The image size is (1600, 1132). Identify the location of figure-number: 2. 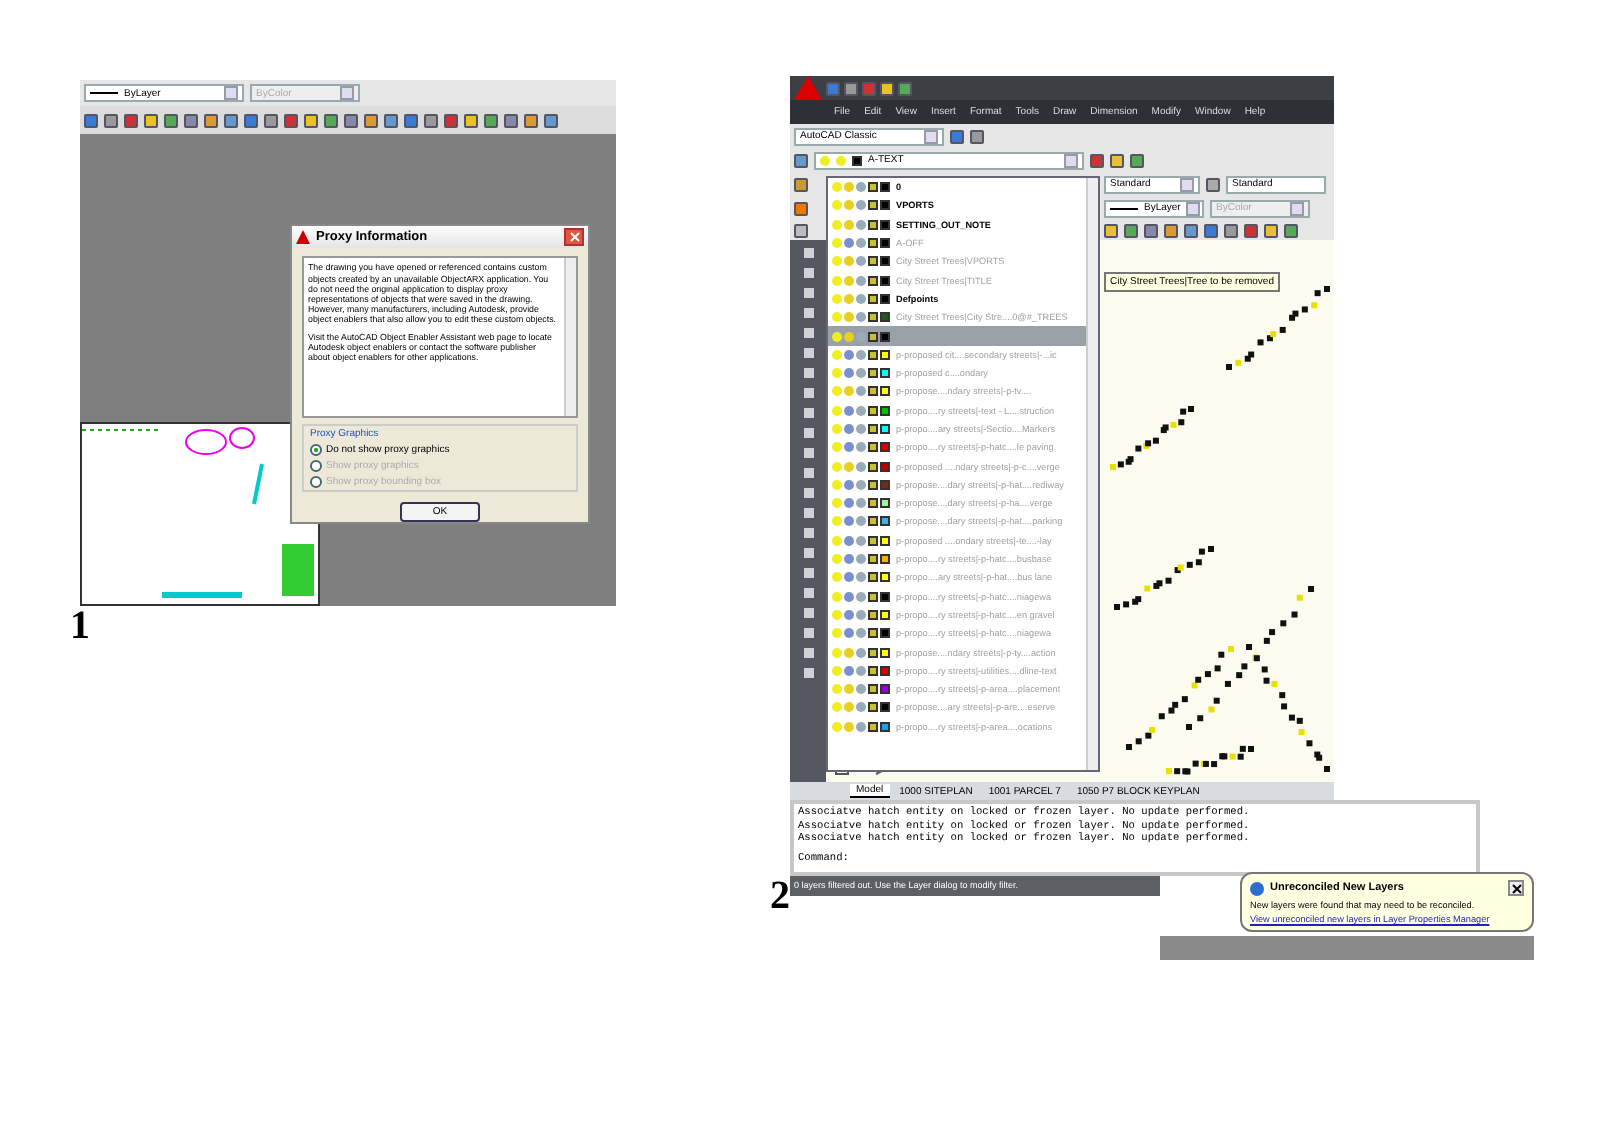
(780, 896).